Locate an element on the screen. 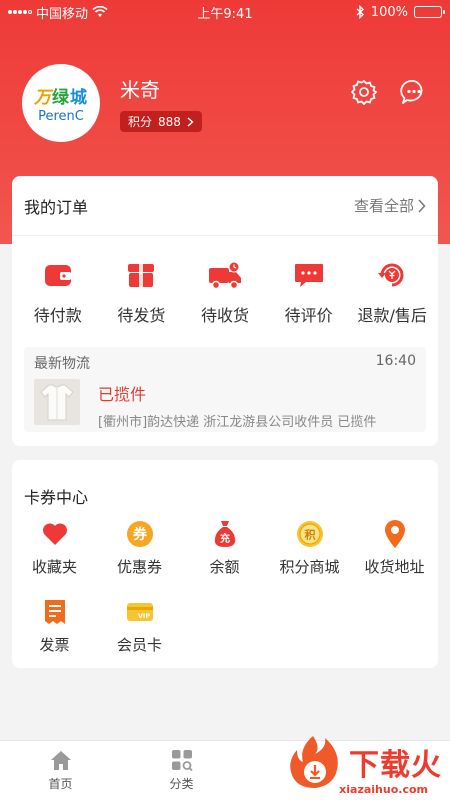 The height and width of the screenshot is (800, 450). invoice-icon is located at coordinates (54, 612).